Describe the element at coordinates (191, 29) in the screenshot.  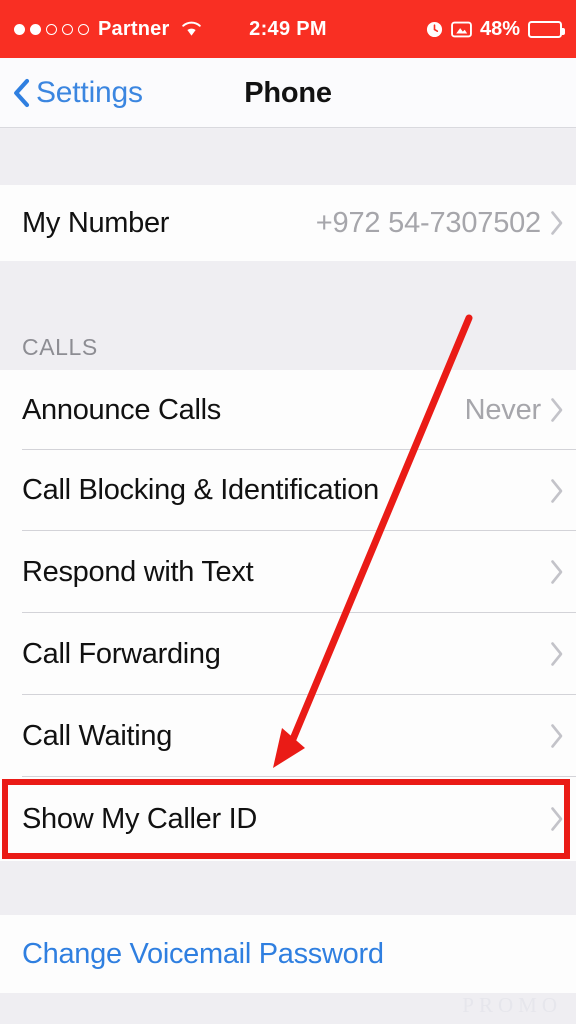
I see `wifi-icon` at that location.